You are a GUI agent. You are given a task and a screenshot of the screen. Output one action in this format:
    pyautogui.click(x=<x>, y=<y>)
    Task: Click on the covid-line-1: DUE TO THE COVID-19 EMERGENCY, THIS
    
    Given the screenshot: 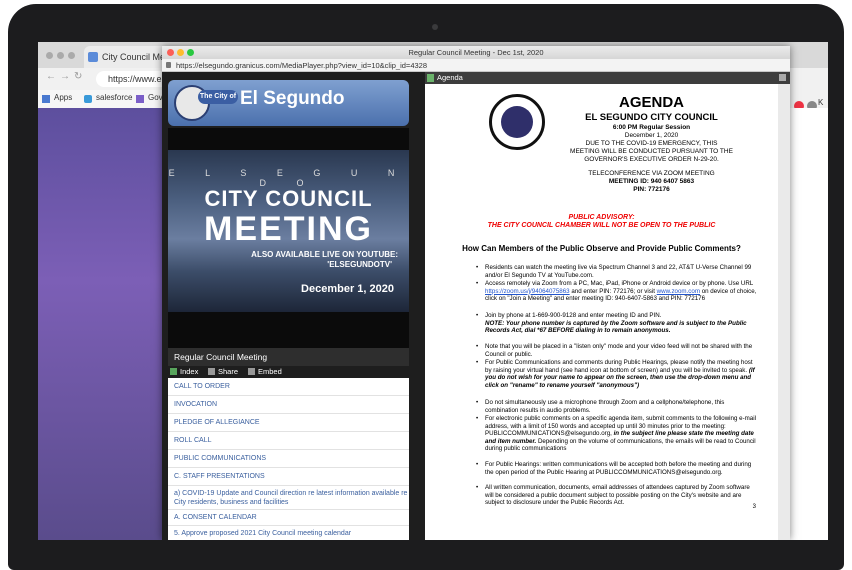 What is the action you would take?
    pyautogui.click(x=651, y=143)
    